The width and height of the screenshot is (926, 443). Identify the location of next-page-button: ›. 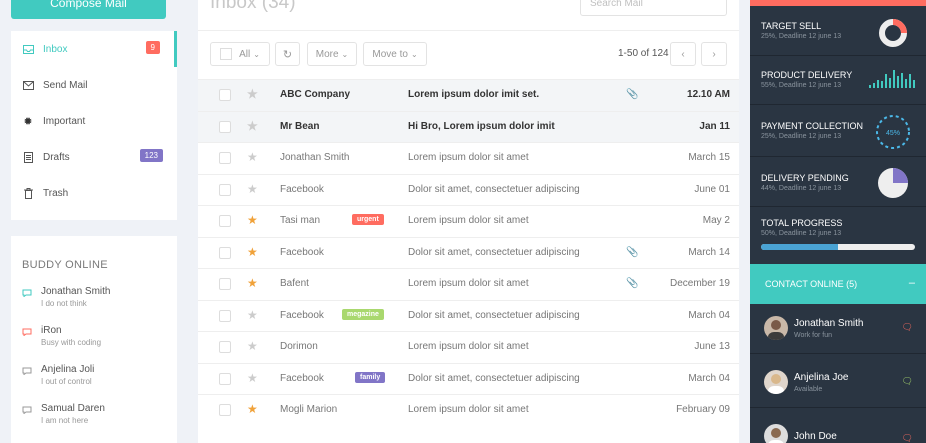
(714, 54).